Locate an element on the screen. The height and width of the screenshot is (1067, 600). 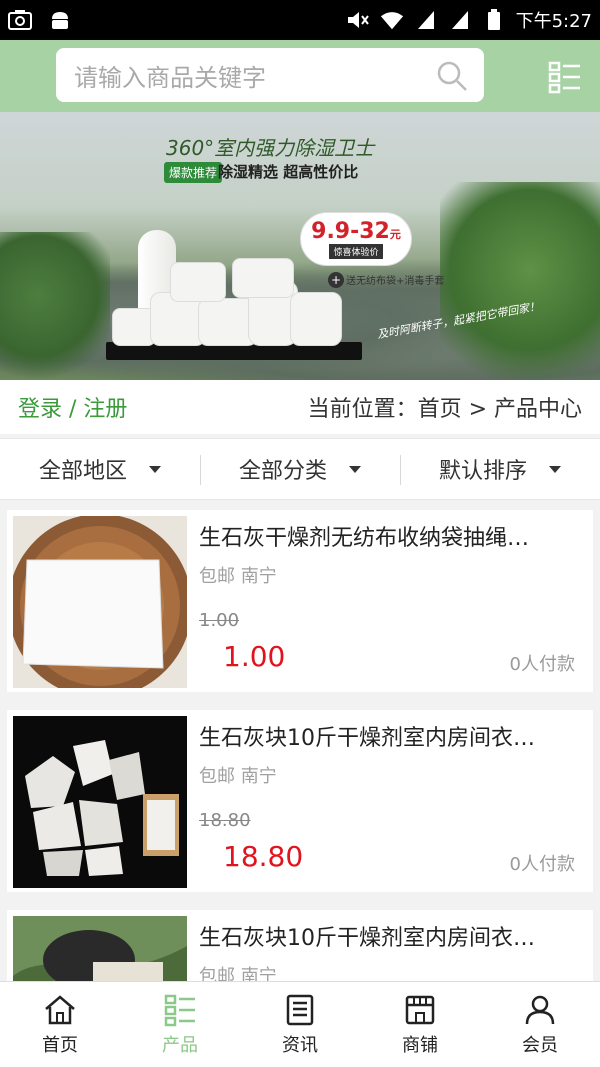
filter-category-label: 全部分类 is located at coordinates (282, 471).